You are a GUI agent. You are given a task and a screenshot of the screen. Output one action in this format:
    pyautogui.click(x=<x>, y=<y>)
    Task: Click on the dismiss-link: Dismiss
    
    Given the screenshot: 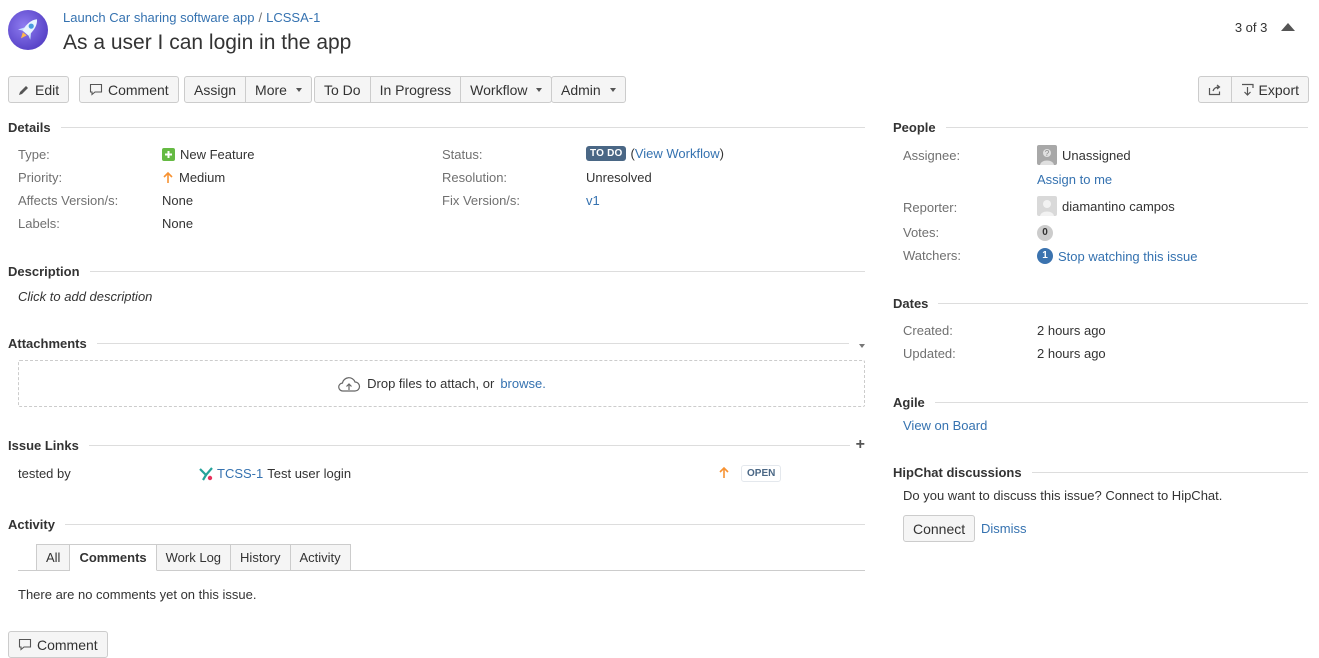 What is the action you would take?
    pyautogui.click(x=1004, y=528)
    